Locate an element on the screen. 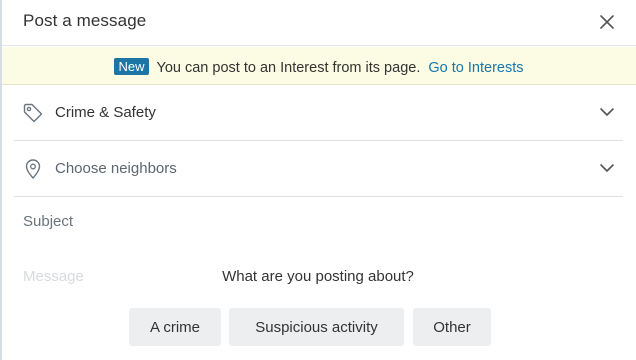 This screenshot has height=360, width=636. tag-icon is located at coordinates (33, 113).